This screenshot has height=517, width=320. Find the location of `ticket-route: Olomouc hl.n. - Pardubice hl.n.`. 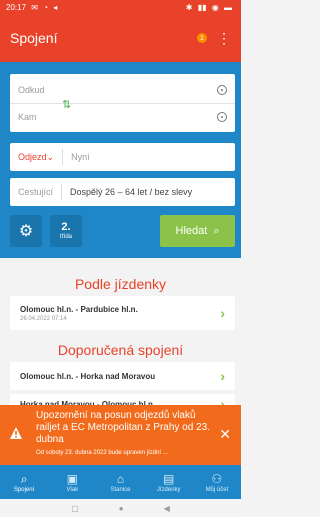

ticket-route: Olomouc hl.n. - Pardubice hl.n. is located at coordinates (79, 309).